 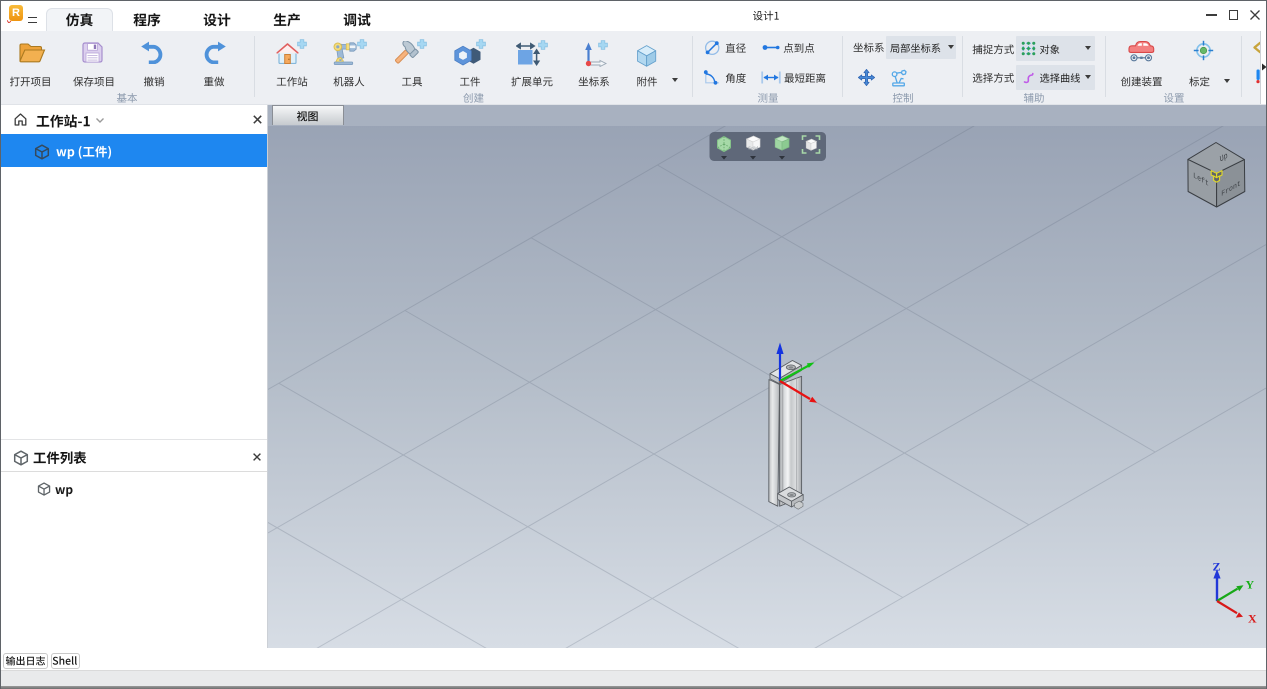 I want to click on svg-text: Y, so click(x=1250, y=585).